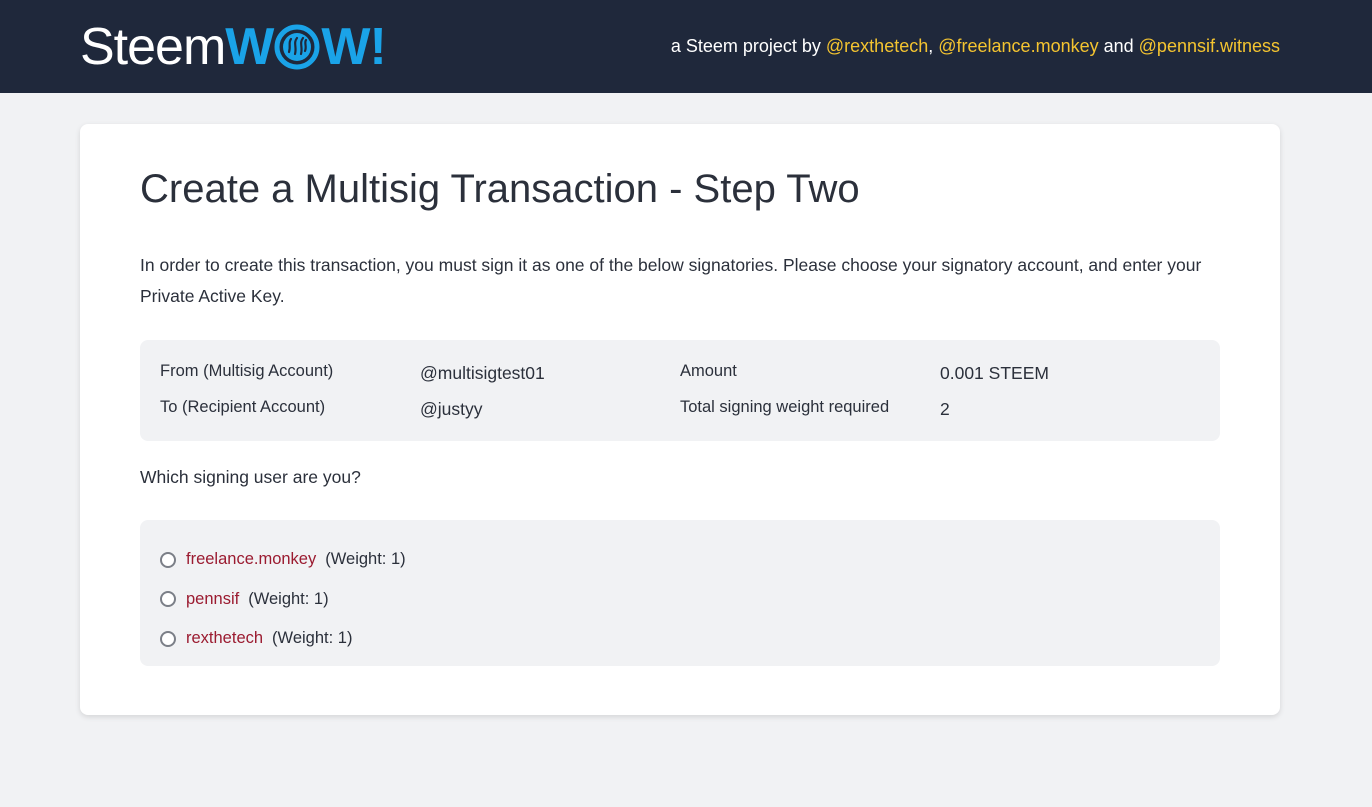 This screenshot has width=1372, height=807. I want to click on logo-text-steem: Steem, so click(153, 46).